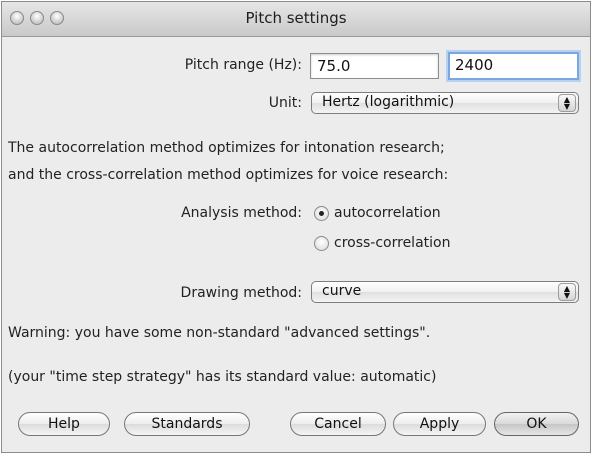  I want to click on pitch-range-label: Pitch range (Hz):, so click(243, 65).